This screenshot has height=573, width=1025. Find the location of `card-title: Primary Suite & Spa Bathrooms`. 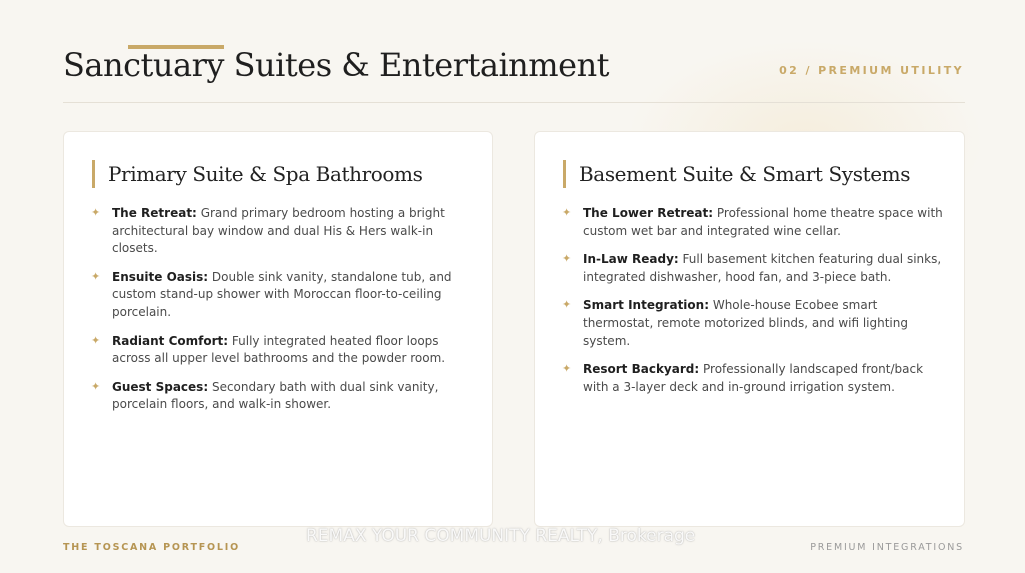

card-title: Primary Suite & Spa Bathrooms is located at coordinates (257, 174).